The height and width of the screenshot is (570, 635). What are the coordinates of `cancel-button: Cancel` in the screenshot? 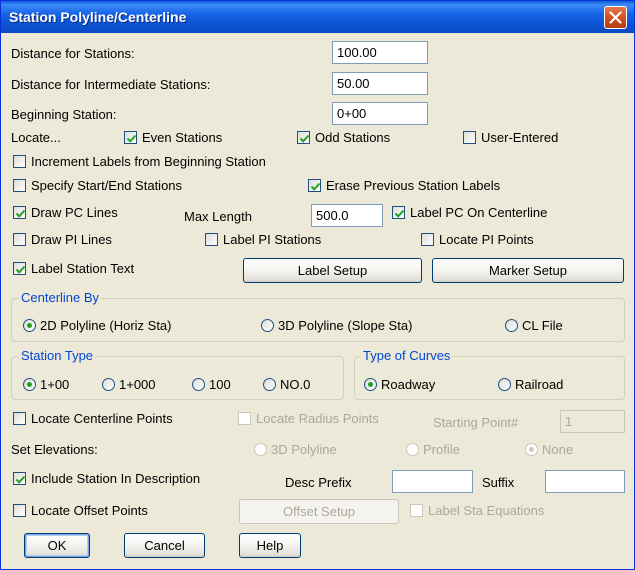 It's located at (164, 545).